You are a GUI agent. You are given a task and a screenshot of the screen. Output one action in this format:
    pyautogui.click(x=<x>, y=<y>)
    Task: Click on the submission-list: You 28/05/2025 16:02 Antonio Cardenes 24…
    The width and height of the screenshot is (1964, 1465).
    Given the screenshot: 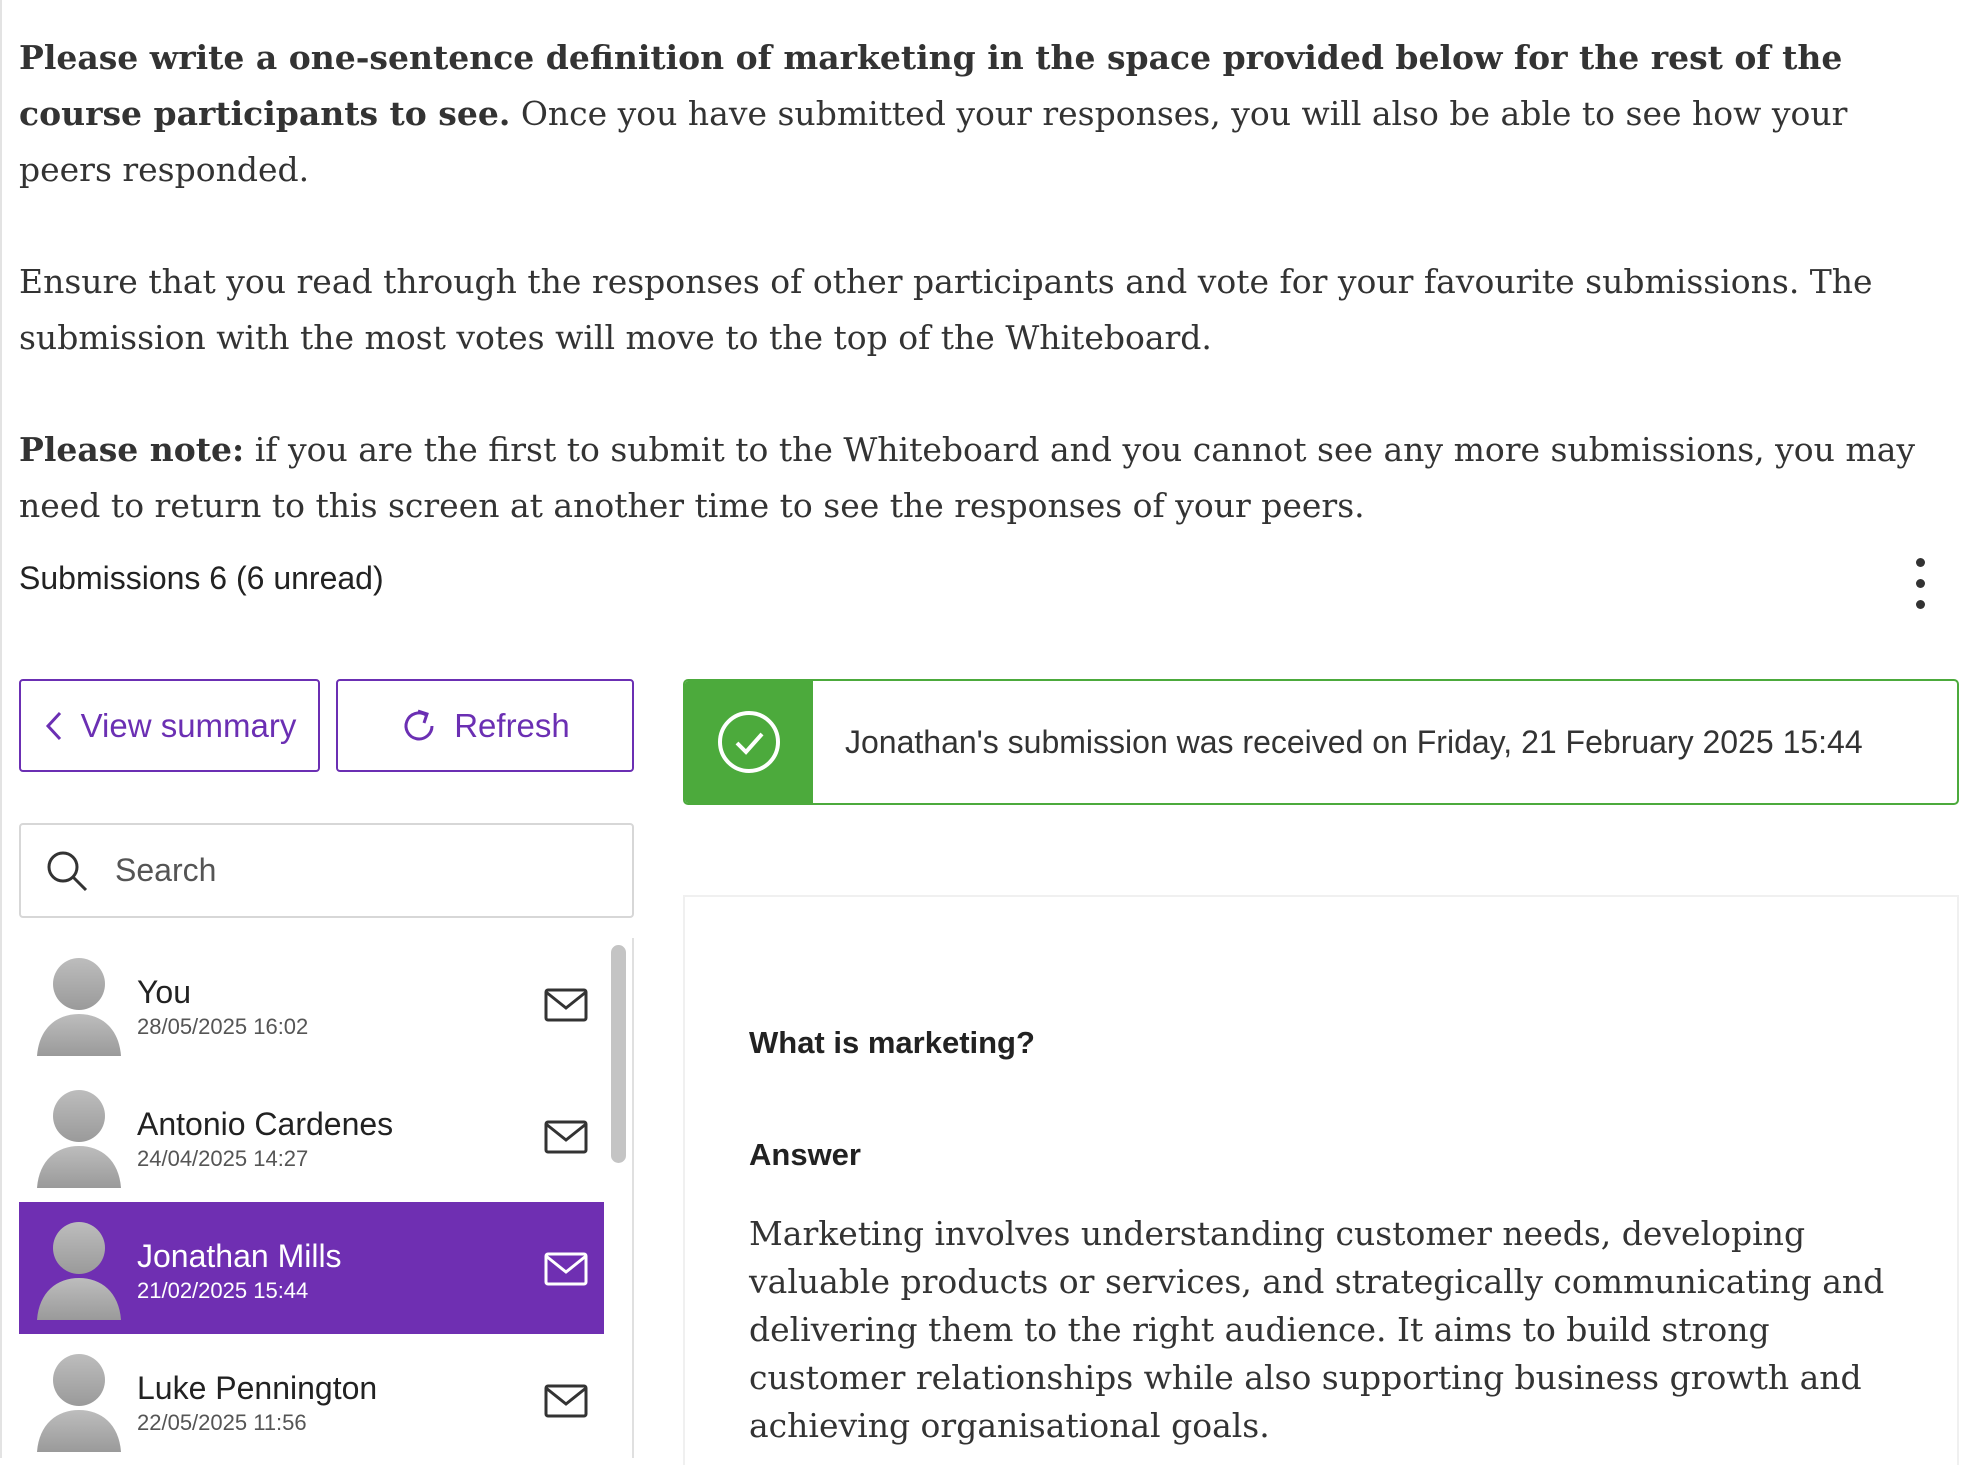 What is the action you would take?
    pyautogui.click(x=311, y=1198)
    